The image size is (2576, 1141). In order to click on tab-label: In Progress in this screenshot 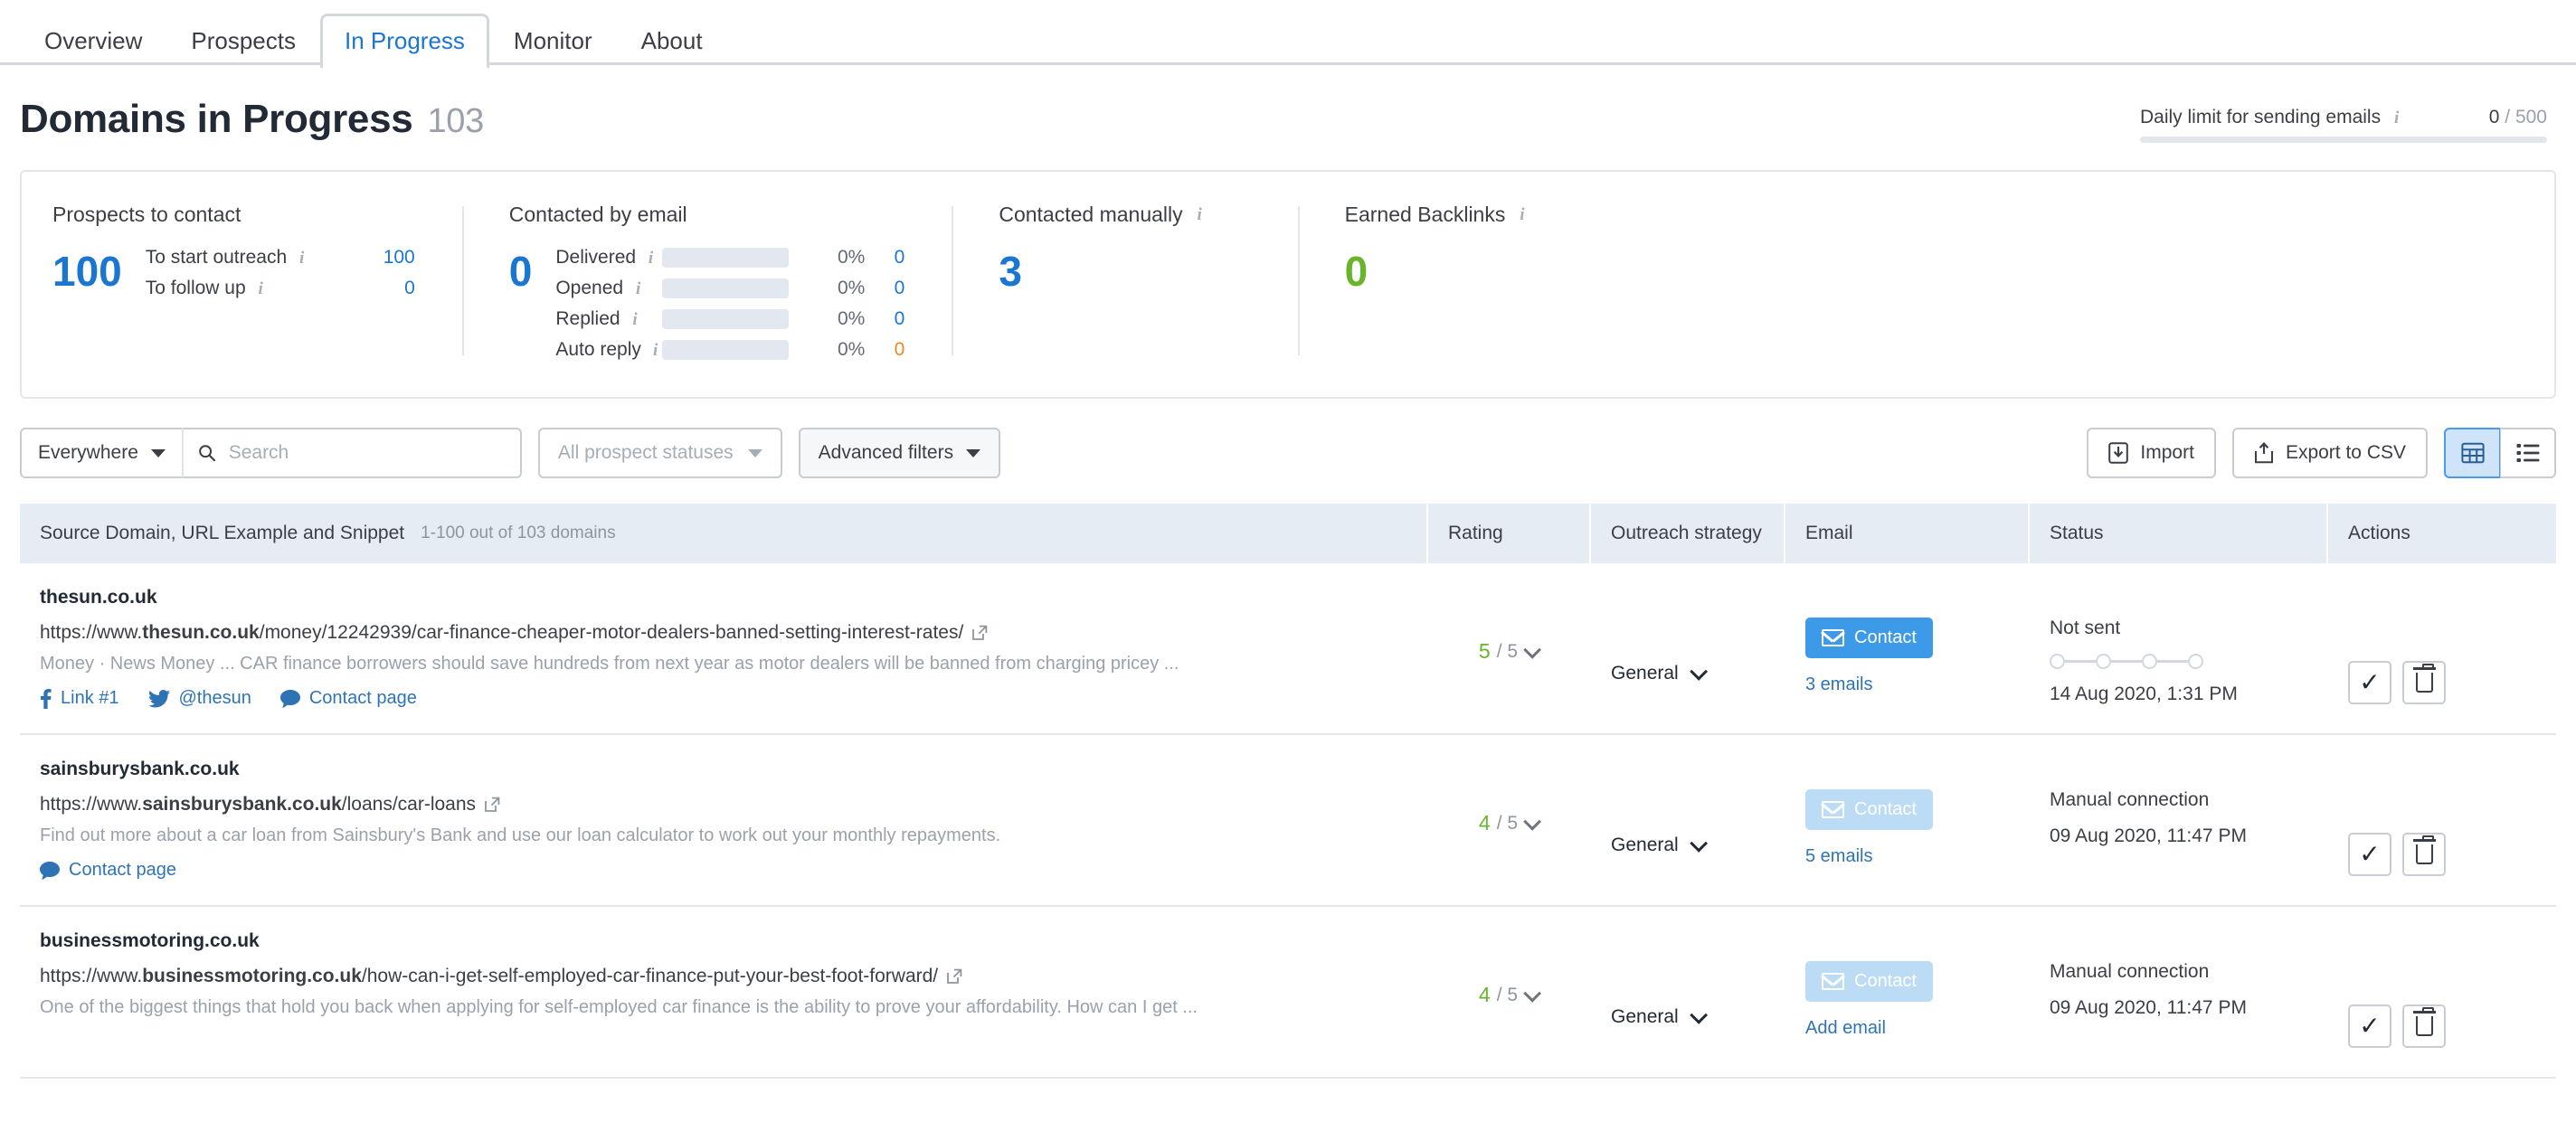, I will do `click(404, 40)`.